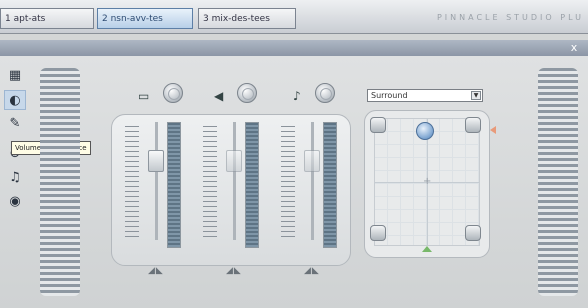 This screenshot has width=588, height=308. I want to click on center-crosshair-icon: +, so click(427, 181).